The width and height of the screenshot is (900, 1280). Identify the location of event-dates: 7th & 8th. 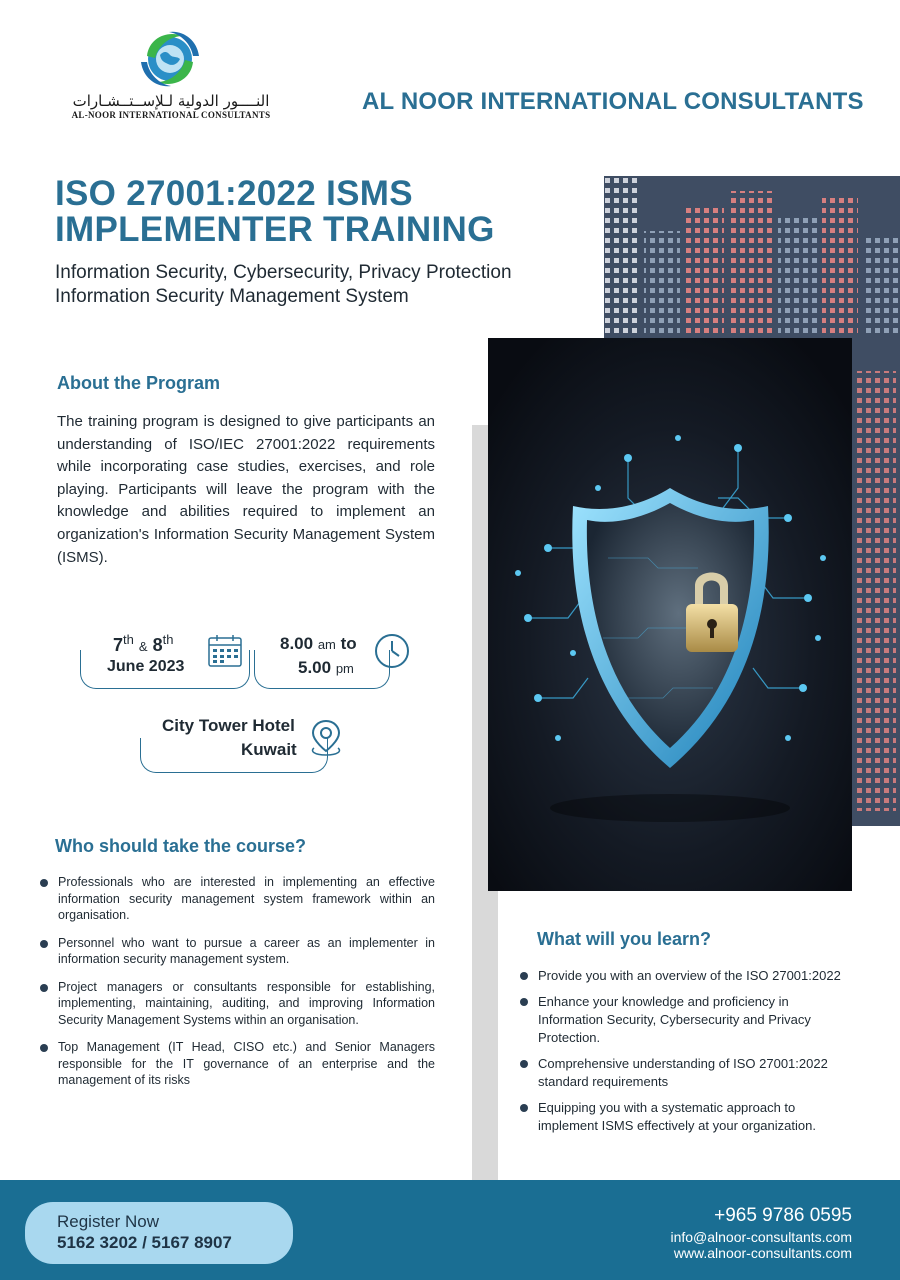
(143, 643).